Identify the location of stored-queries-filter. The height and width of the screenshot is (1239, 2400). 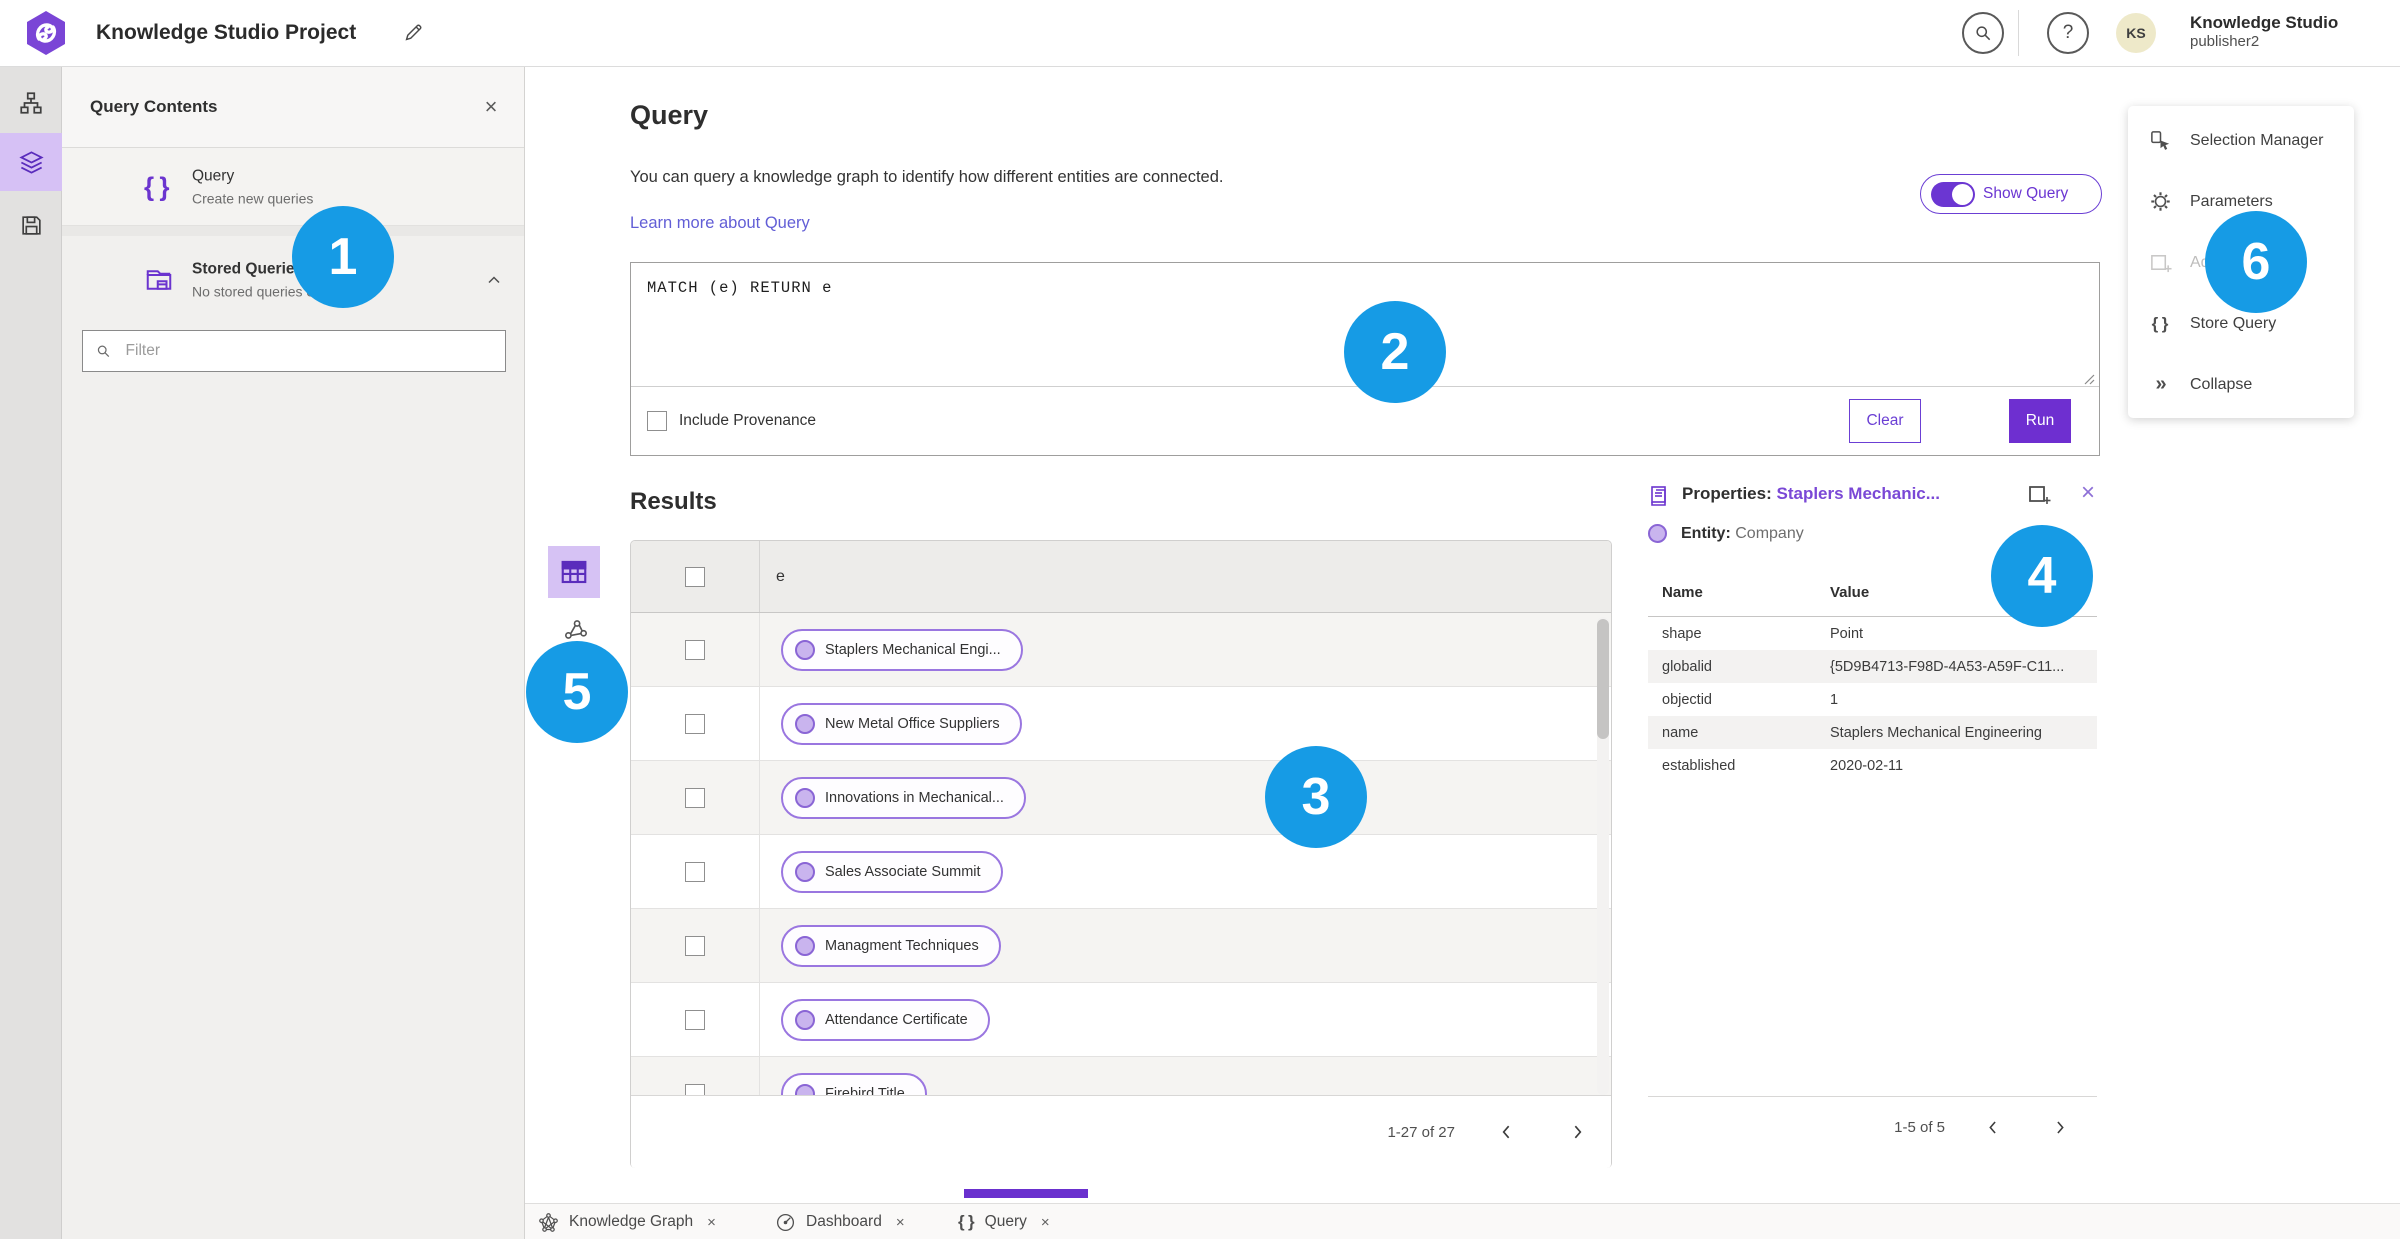
(294, 351).